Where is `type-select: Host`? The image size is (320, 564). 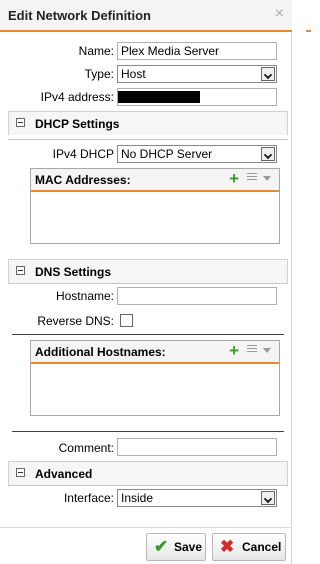
type-select: Host is located at coordinates (197, 74).